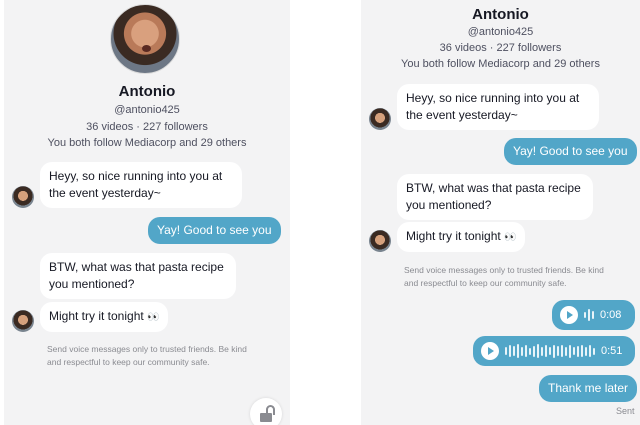 This screenshot has height=425, width=640. I want to click on message-bubble-outgoing: Thank me later, so click(588, 388).